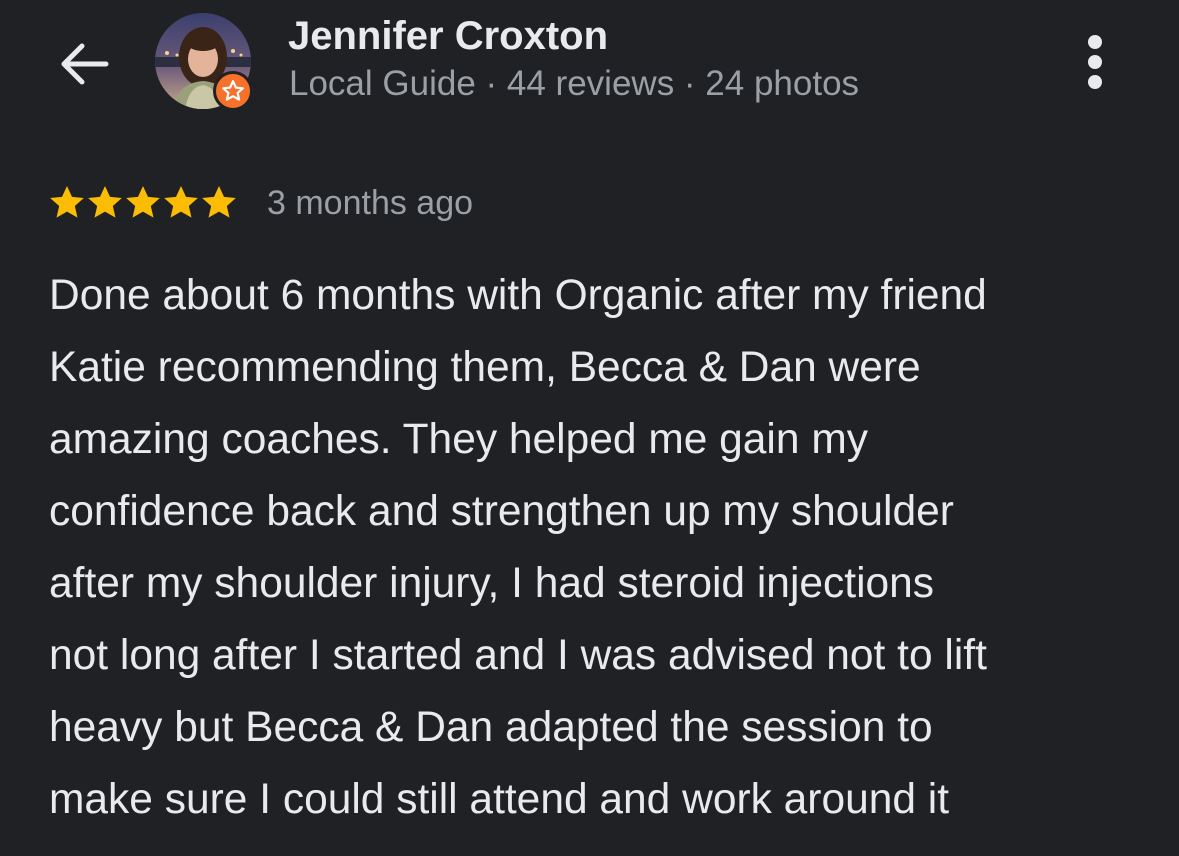 This screenshot has height=856, width=1179. I want to click on review-time: 3 months ago, so click(370, 202).